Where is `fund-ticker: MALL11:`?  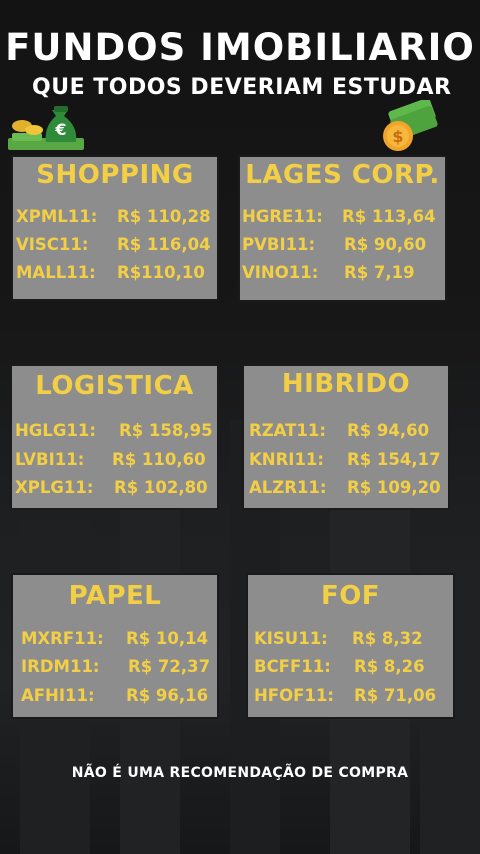
fund-ticker: MALL11: is located at coordinates (56, 272).